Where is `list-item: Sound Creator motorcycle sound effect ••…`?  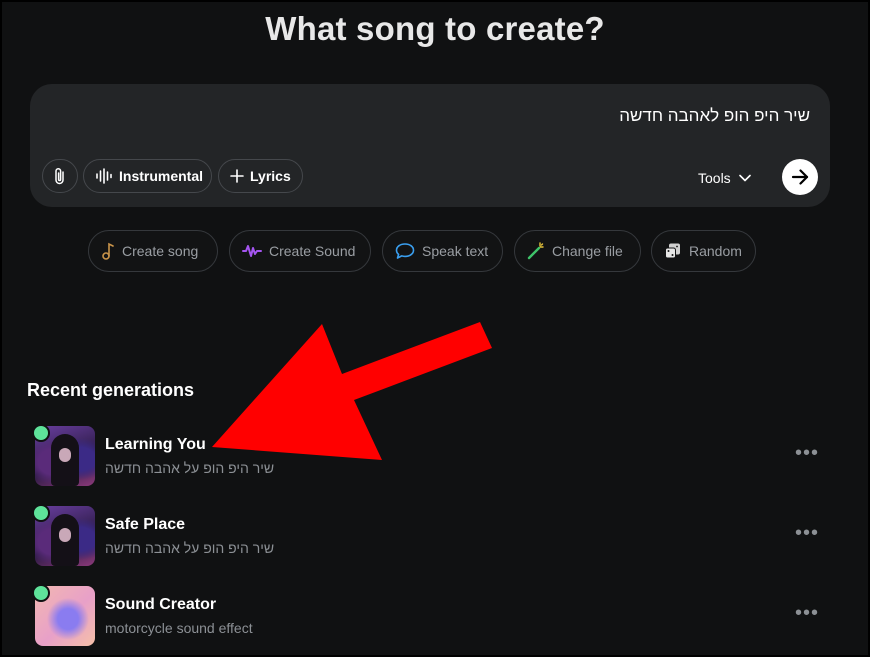
list-item: Sound Creator motorcycle sound effect ••… is located at coordinates (427, 617).